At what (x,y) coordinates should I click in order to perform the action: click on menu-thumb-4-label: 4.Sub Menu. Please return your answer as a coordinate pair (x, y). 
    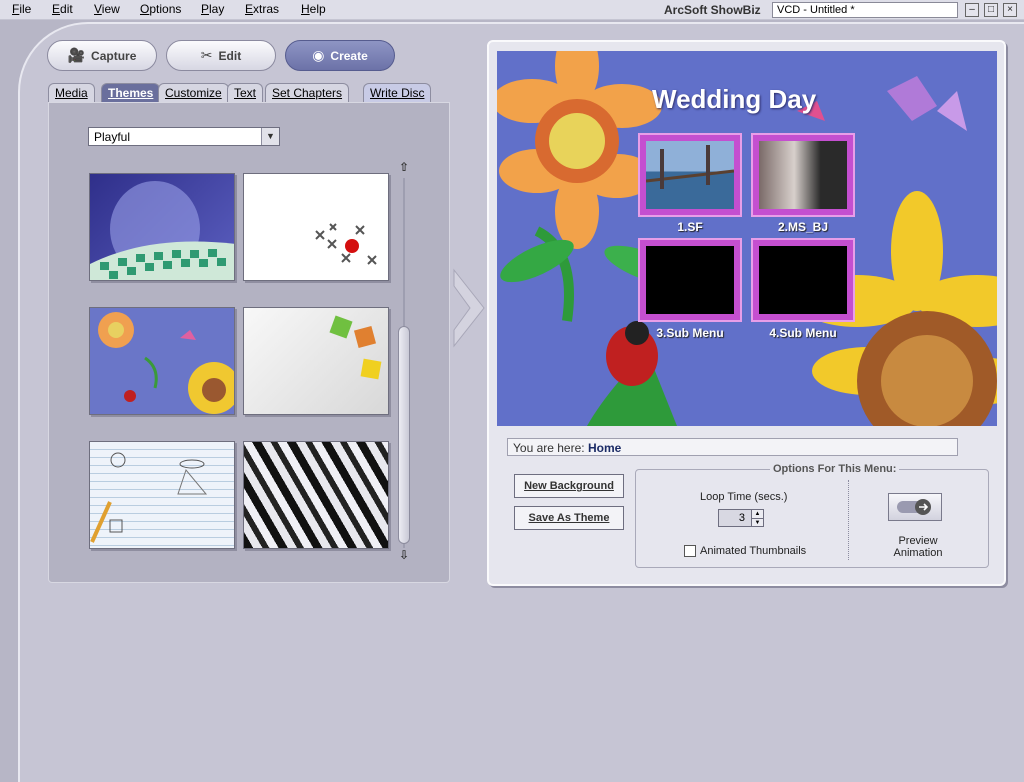
    Looking at the image, I should click on (803, 333).